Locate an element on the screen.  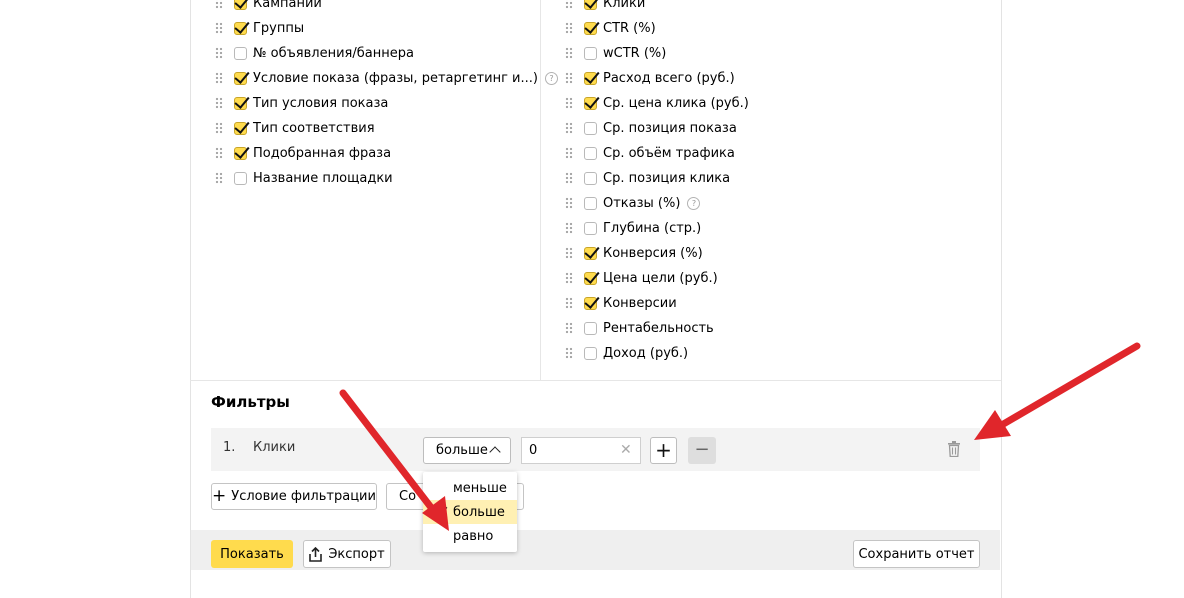
field-row: Цена цели (руб.) is located at coordinates (641, 278).